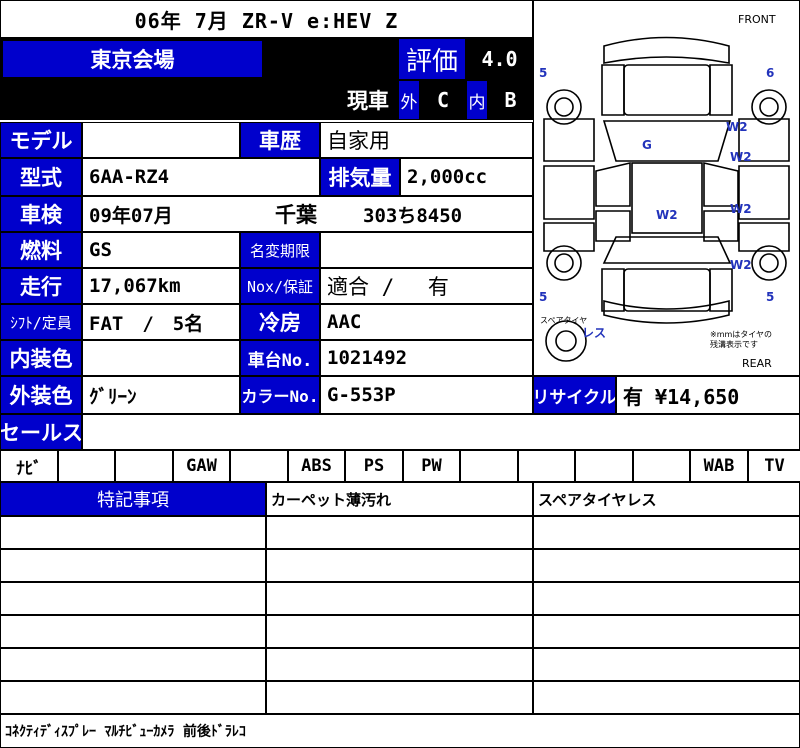  I want to click on mark-rear-left: 5, so click(543, 297).